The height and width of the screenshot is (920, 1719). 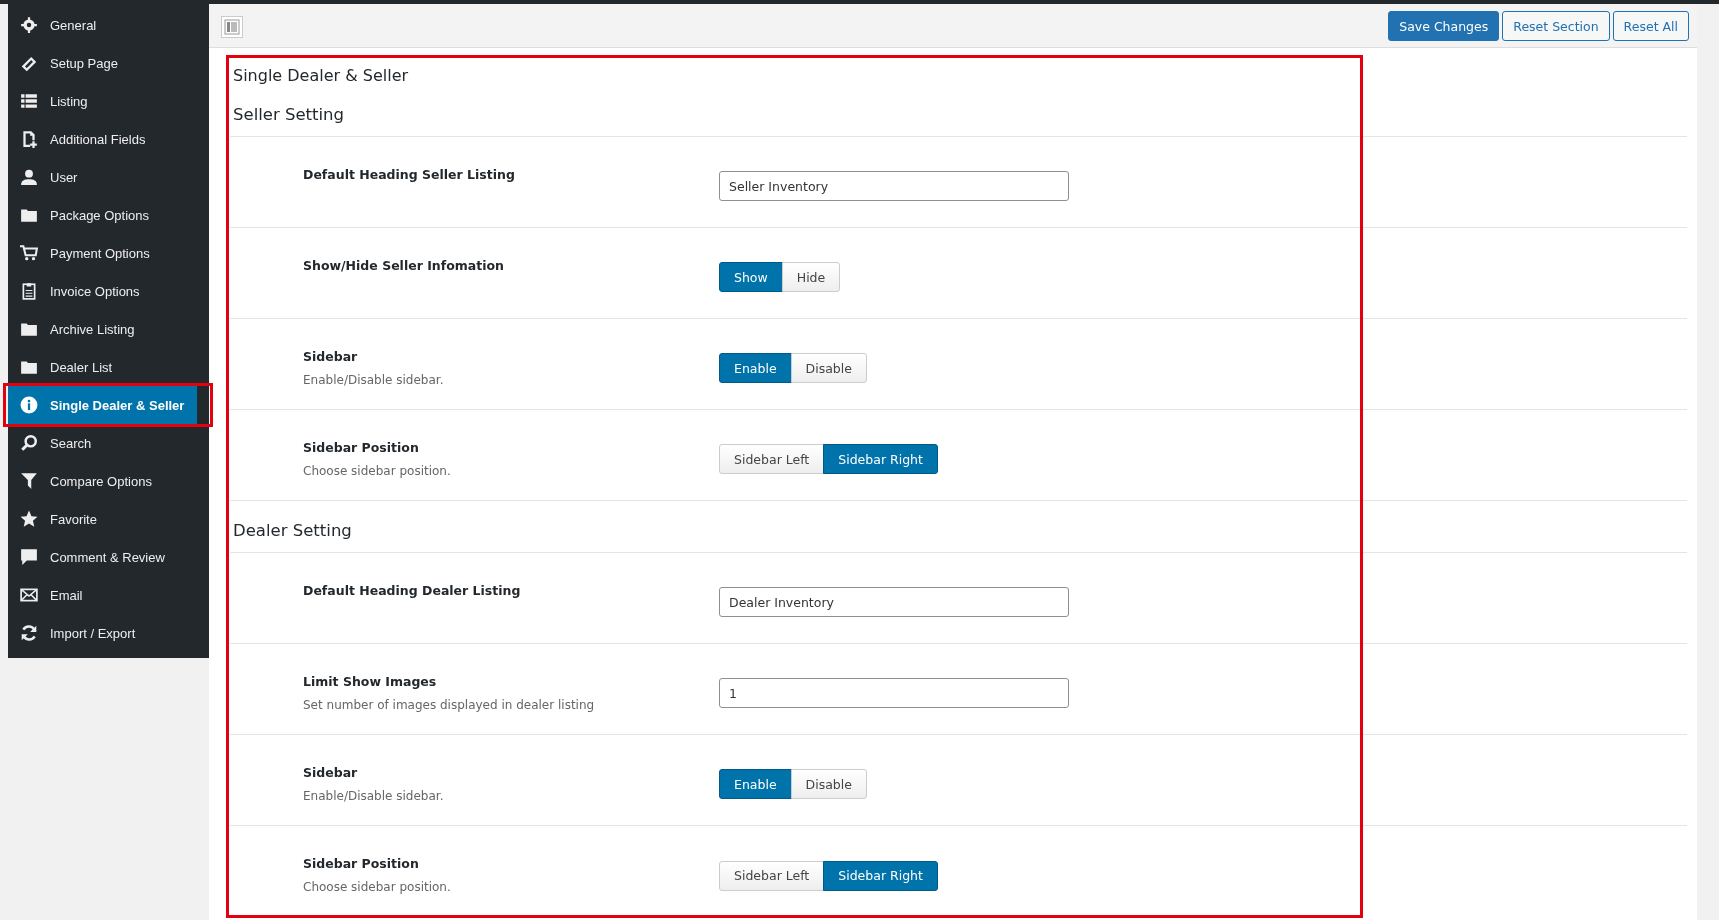 I want to click on comment-icon, so click(x=29, y=557).